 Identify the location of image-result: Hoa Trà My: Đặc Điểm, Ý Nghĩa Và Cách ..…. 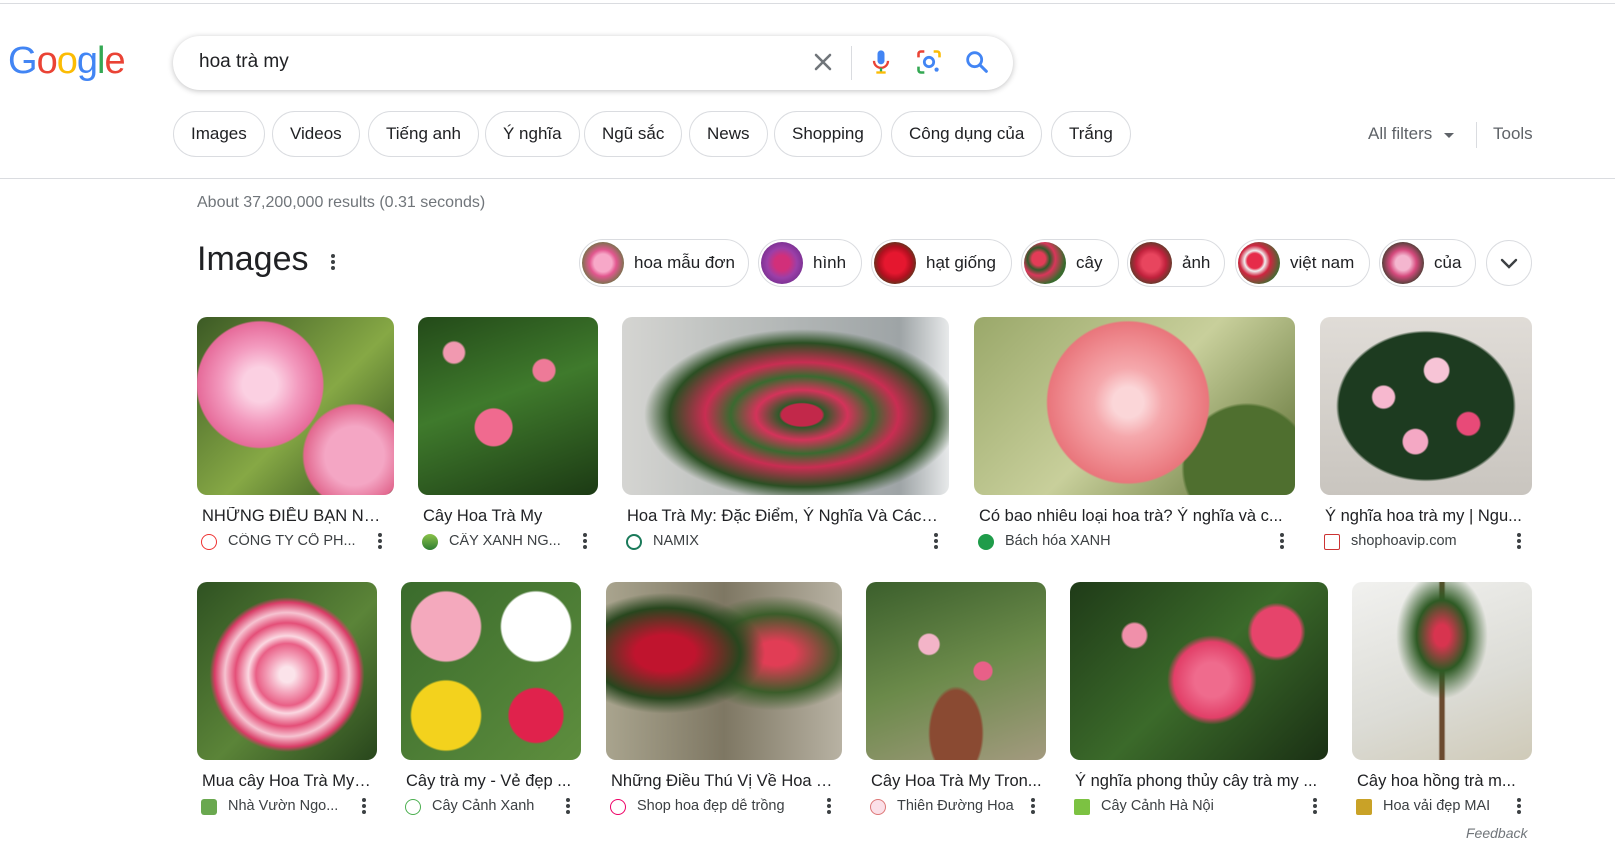
(785, 437).